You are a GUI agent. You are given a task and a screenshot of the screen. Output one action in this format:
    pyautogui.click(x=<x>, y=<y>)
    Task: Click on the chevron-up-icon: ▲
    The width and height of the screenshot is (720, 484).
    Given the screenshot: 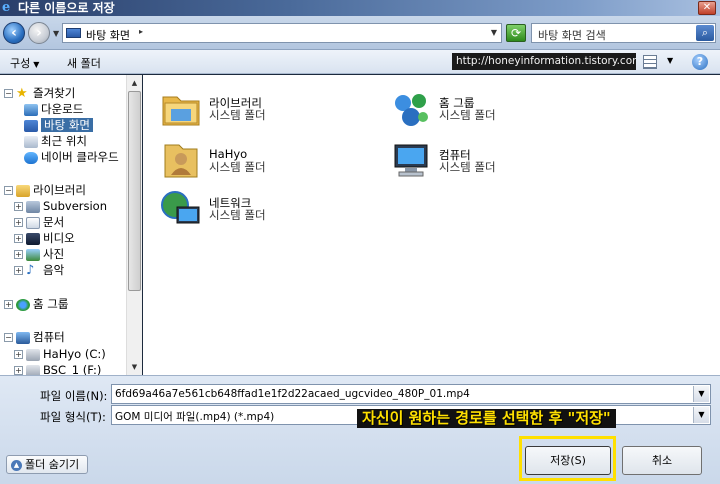 What is the action you would take?
    pyautogui.click(x=16, y=465)
    